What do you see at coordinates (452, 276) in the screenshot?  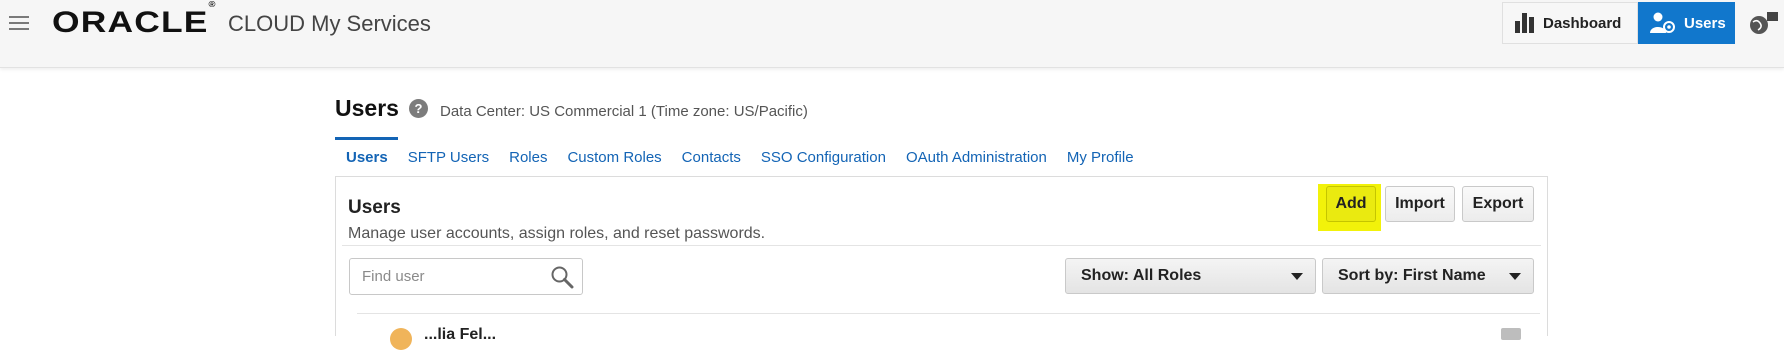 I see `search-input` at bounding box center [452, 276].